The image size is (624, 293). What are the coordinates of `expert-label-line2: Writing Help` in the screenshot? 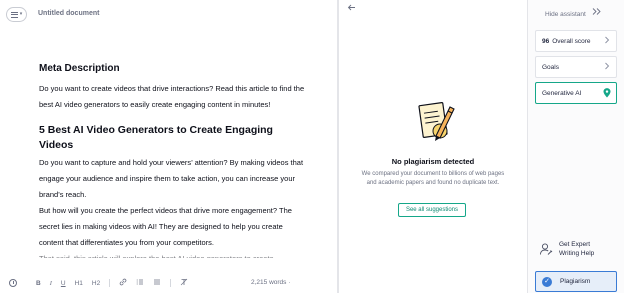 It's located at (577, 253).